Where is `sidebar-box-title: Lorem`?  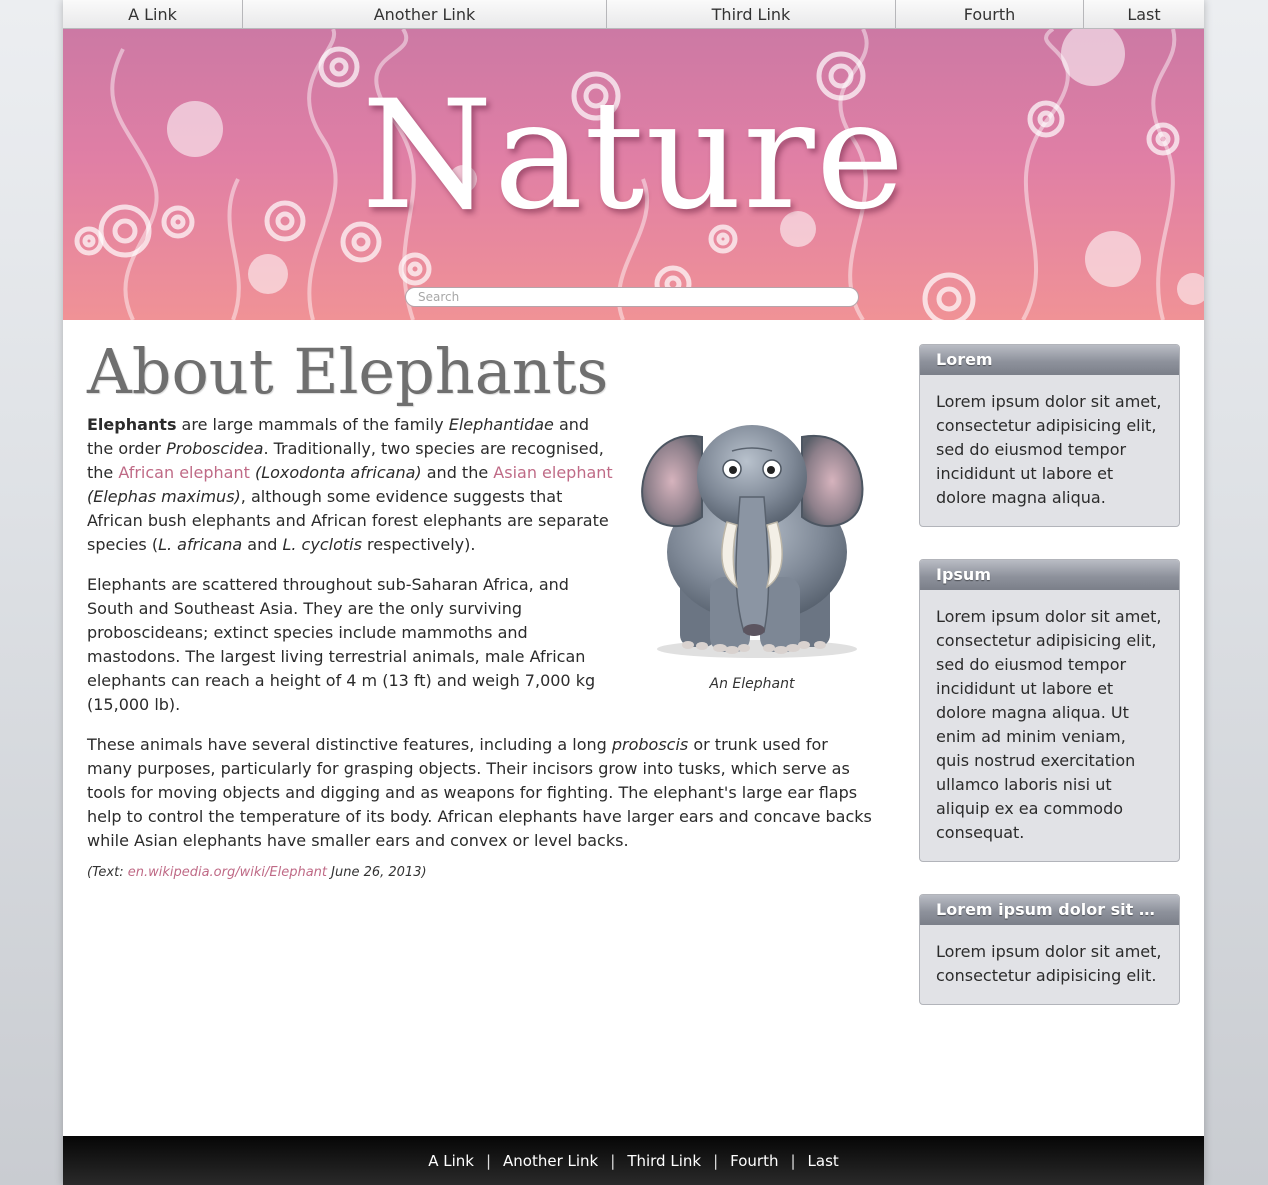 sidebar-box-title: Lorem is located at coordinates (1049, 360).